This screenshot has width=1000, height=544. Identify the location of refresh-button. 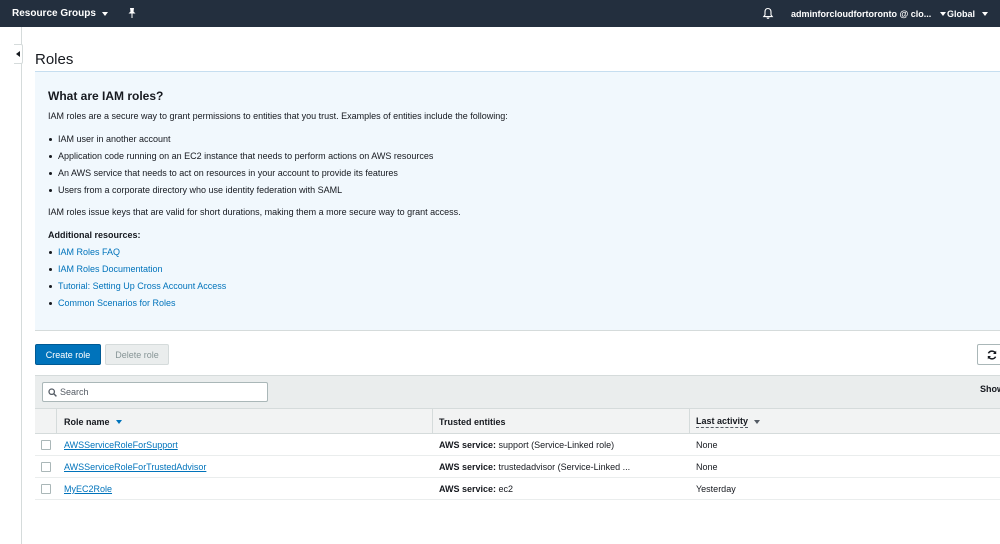
(988, 354).